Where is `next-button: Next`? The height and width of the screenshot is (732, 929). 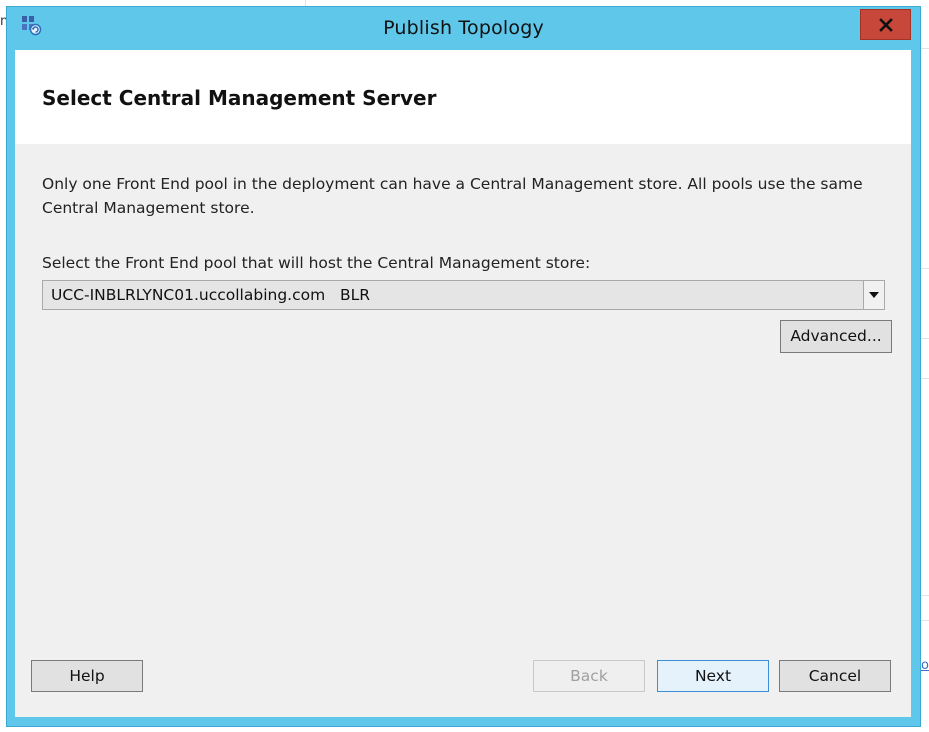 next-button: Next is located at coordinates (713, 676).